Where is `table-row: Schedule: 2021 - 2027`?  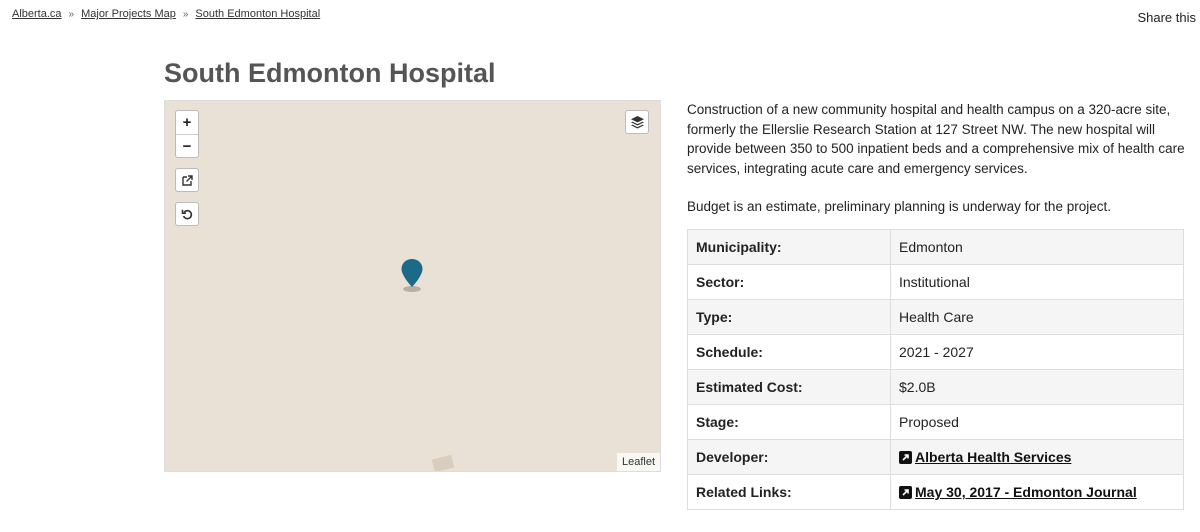
table-row: Schedule: 2021 - 2027 is located at coordinates (935, 352).